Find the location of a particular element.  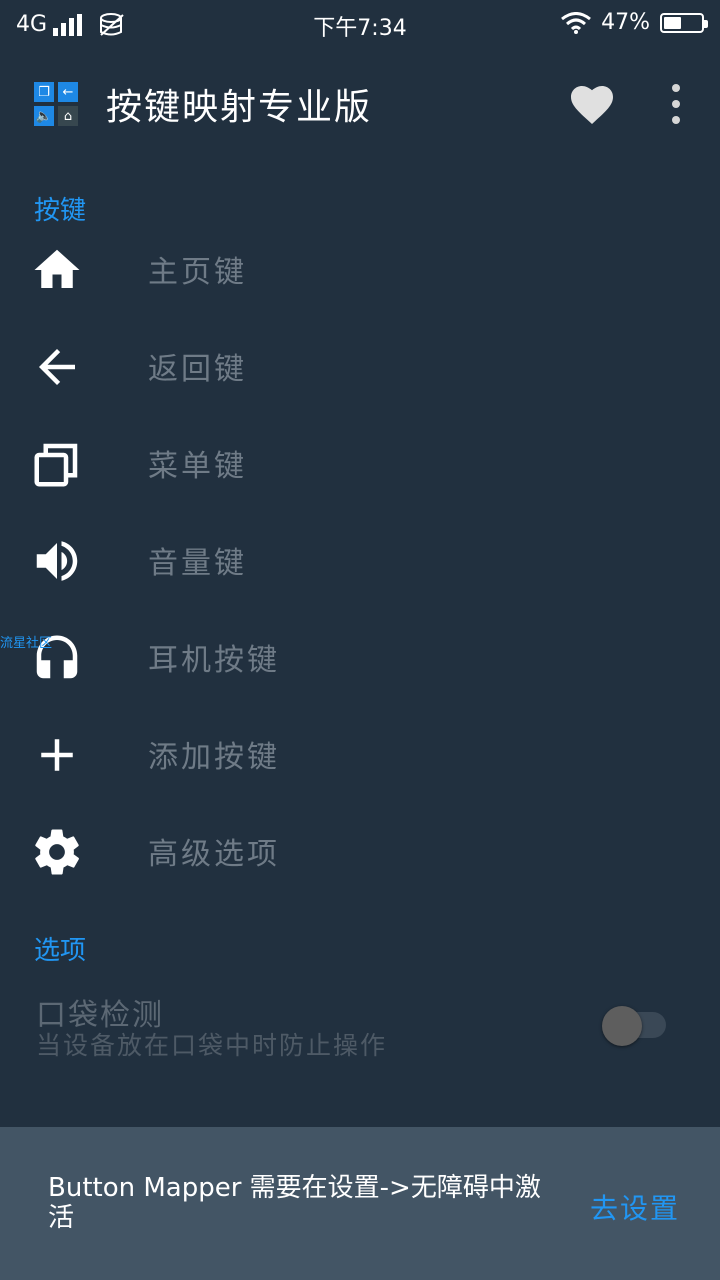

status-right: 47% is located at coordinates (634, 22).